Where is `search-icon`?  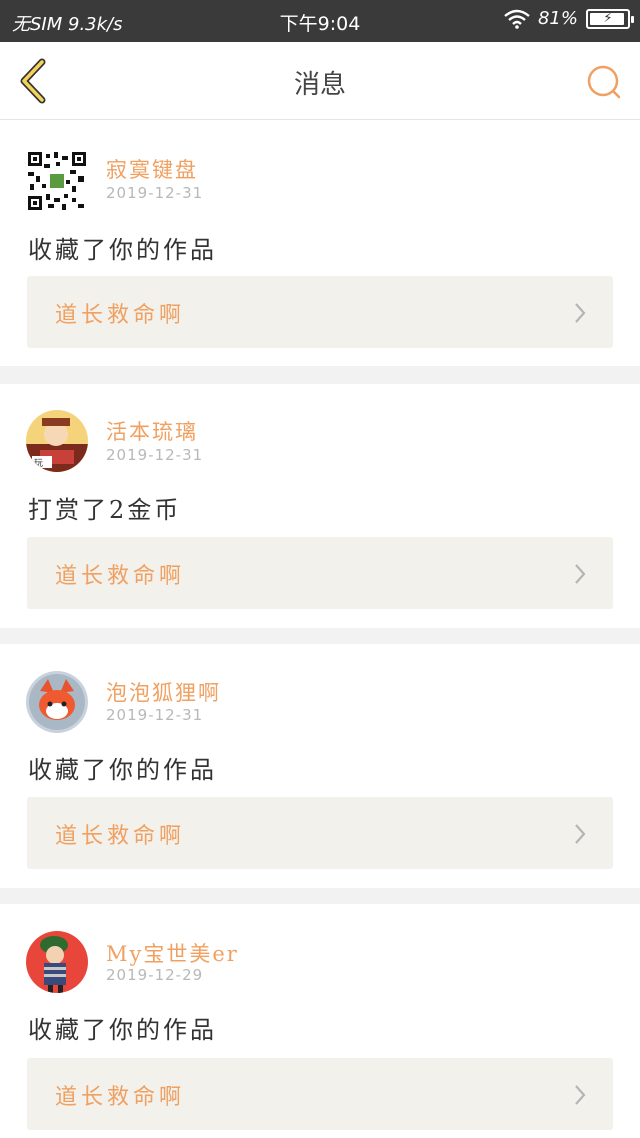
search-icon is located at coordinates (604, 82).